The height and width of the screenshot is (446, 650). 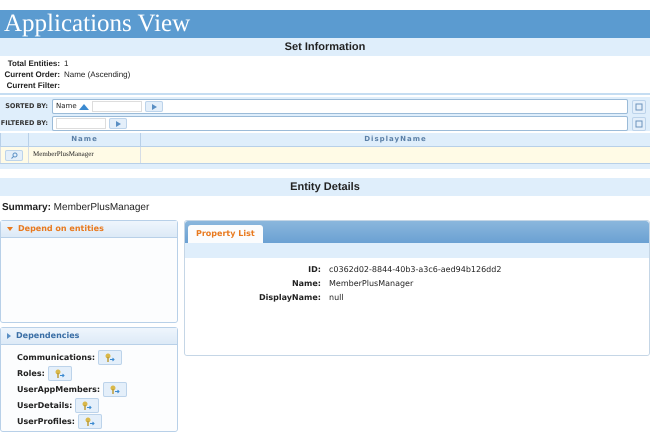 I want to click on property-label: Name:, so click(x=305, y=284).